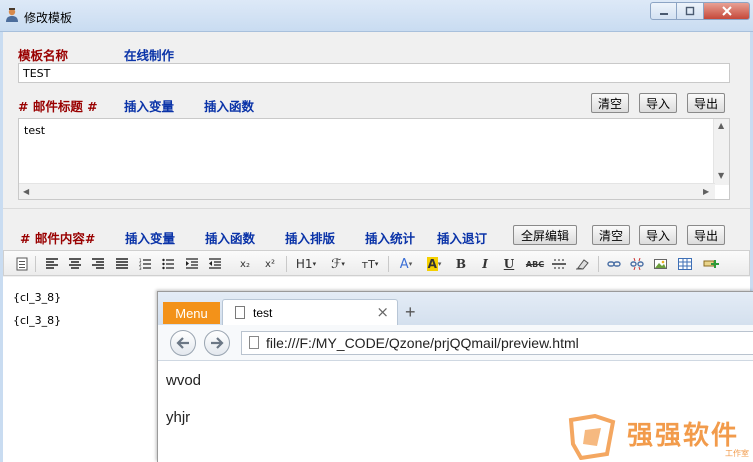 This screenshot has height=462, width=753. I want to click on source-icon, so click(22, 264).